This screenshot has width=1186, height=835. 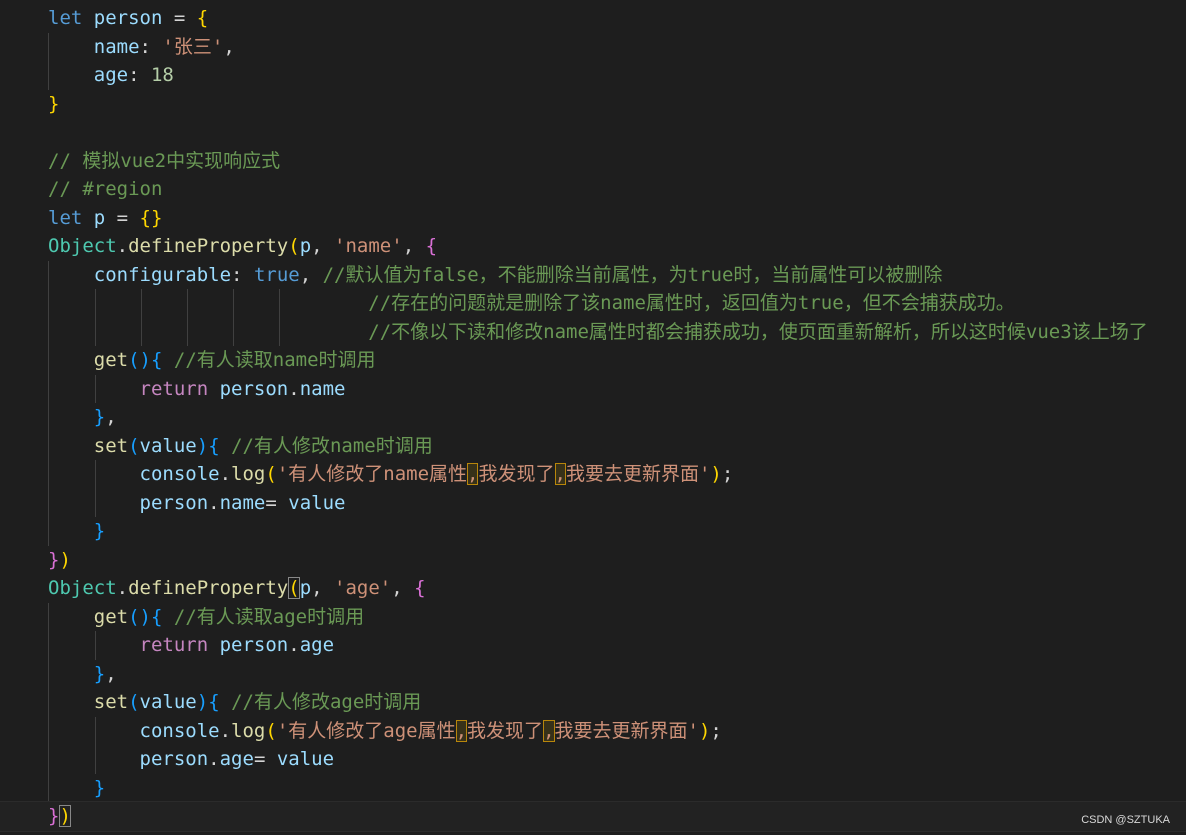 I want to click on code-token: set, so click(x=111, y=702).